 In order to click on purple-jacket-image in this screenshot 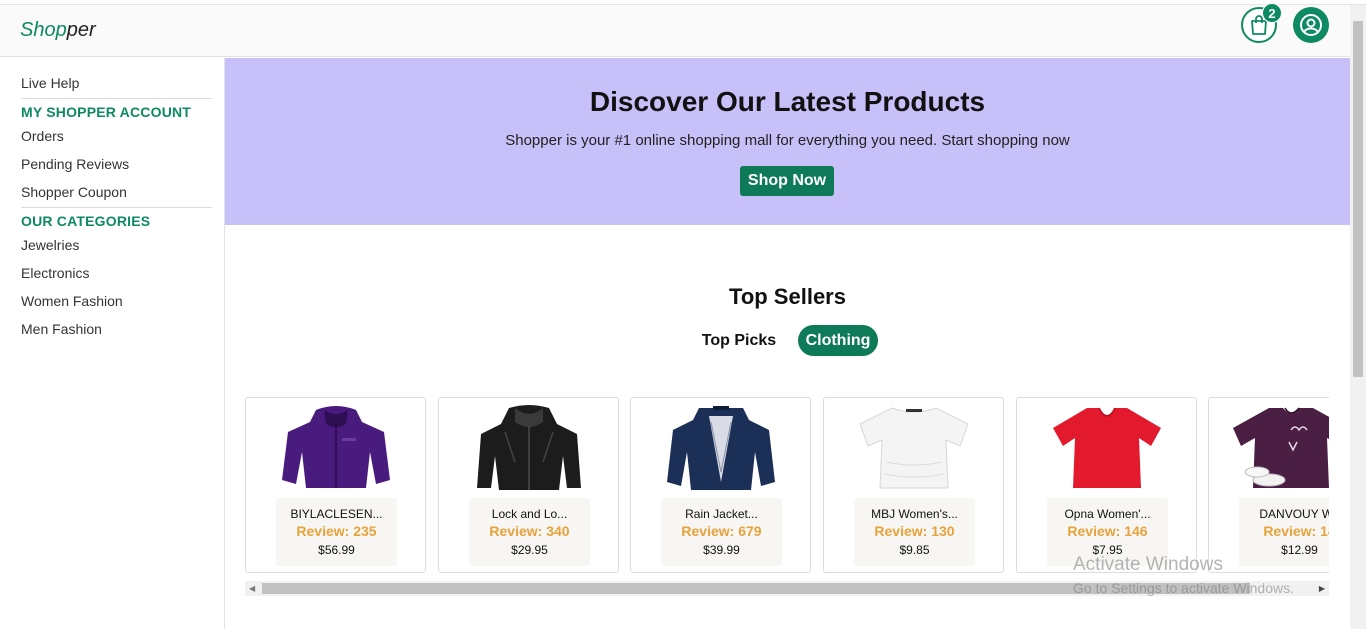, I will do `click(336, 447)`.